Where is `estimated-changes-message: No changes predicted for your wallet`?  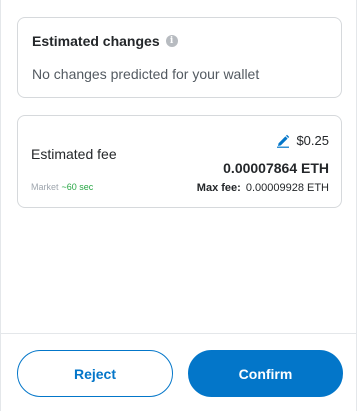 estimated-changes-message: No changes predicted for your wallet is located at coordinates (146, 74).